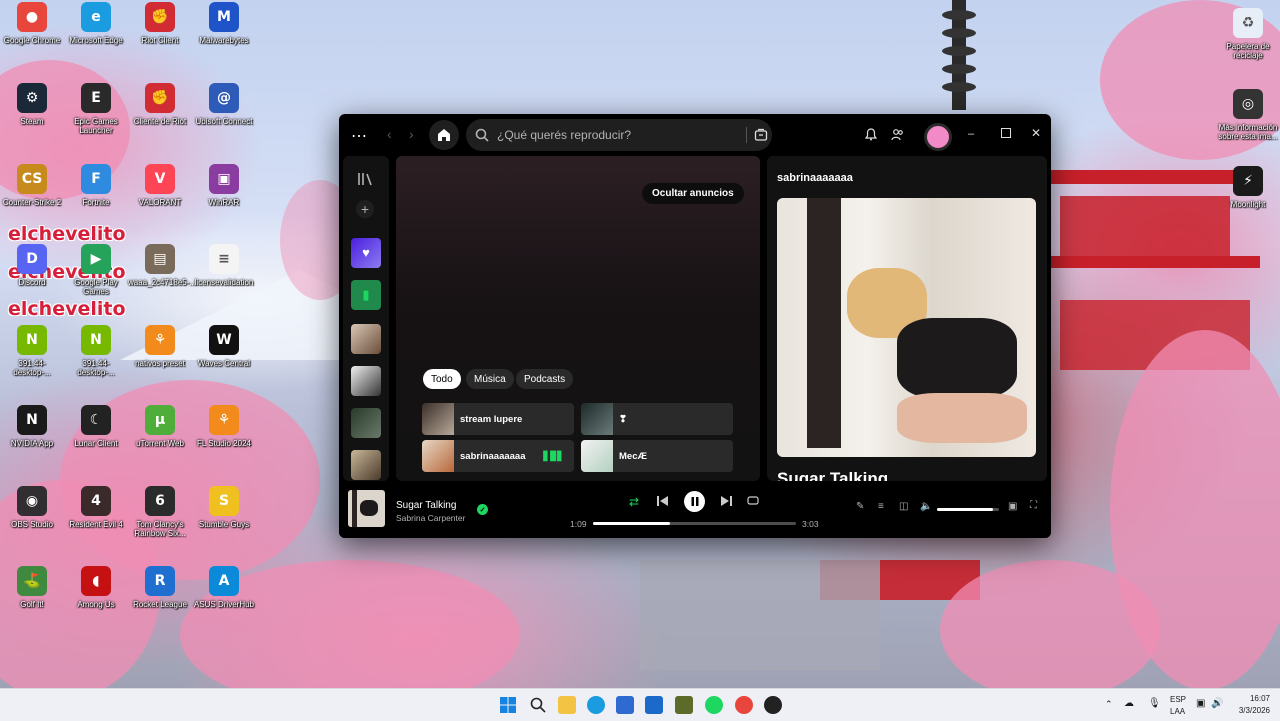  What do you see at coordinates (430, 518) in the screenshot?
I see `track-artist: Sabrina Carpenter` at bounding box center [430, 518].